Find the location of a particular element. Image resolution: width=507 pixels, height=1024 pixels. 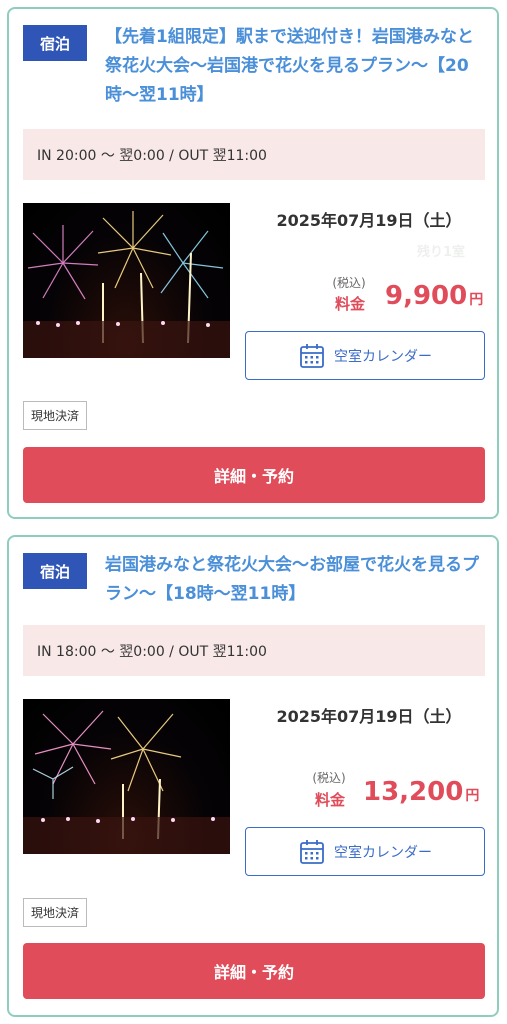

price-value: 9,900 円 is located at coordinates (434, 296).